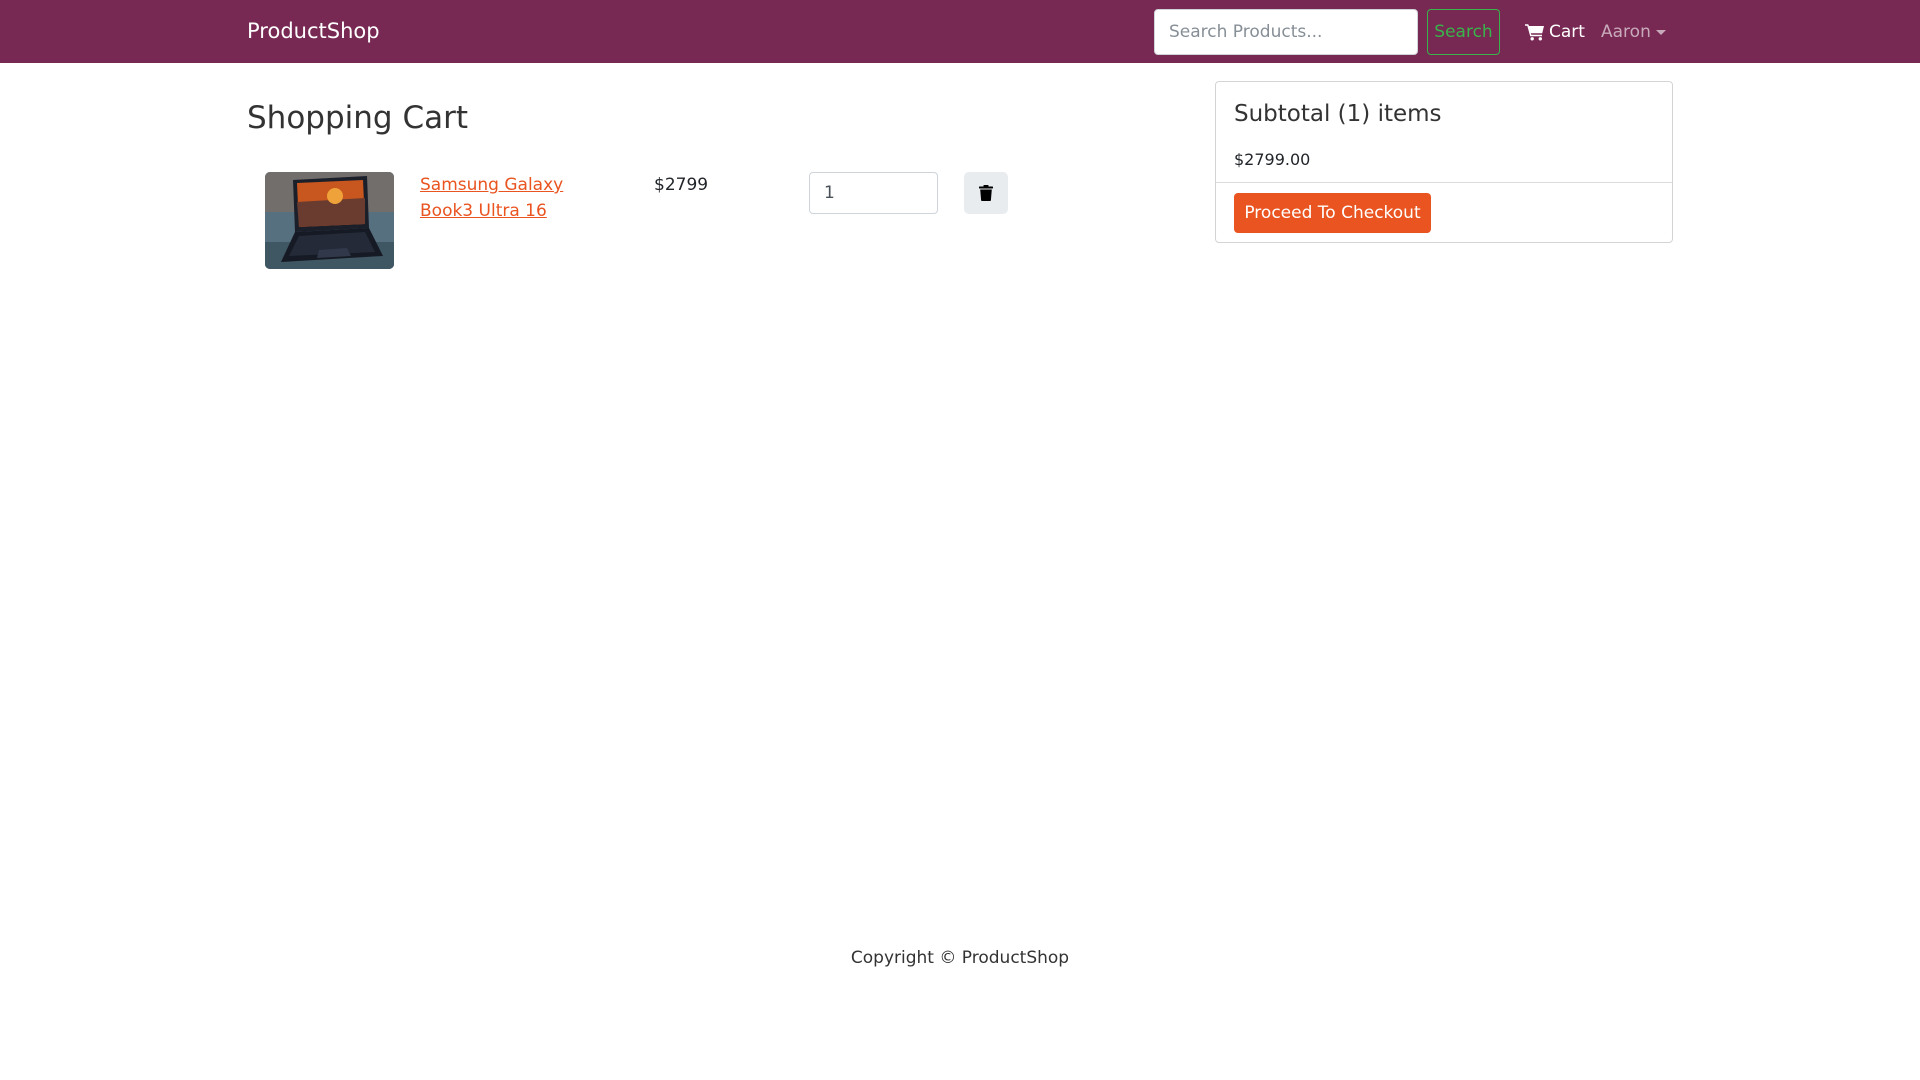  Describe the element at coordinates (1272, 159) in the screenshot. I see `subtotal-amount: $2799.00` at that location.